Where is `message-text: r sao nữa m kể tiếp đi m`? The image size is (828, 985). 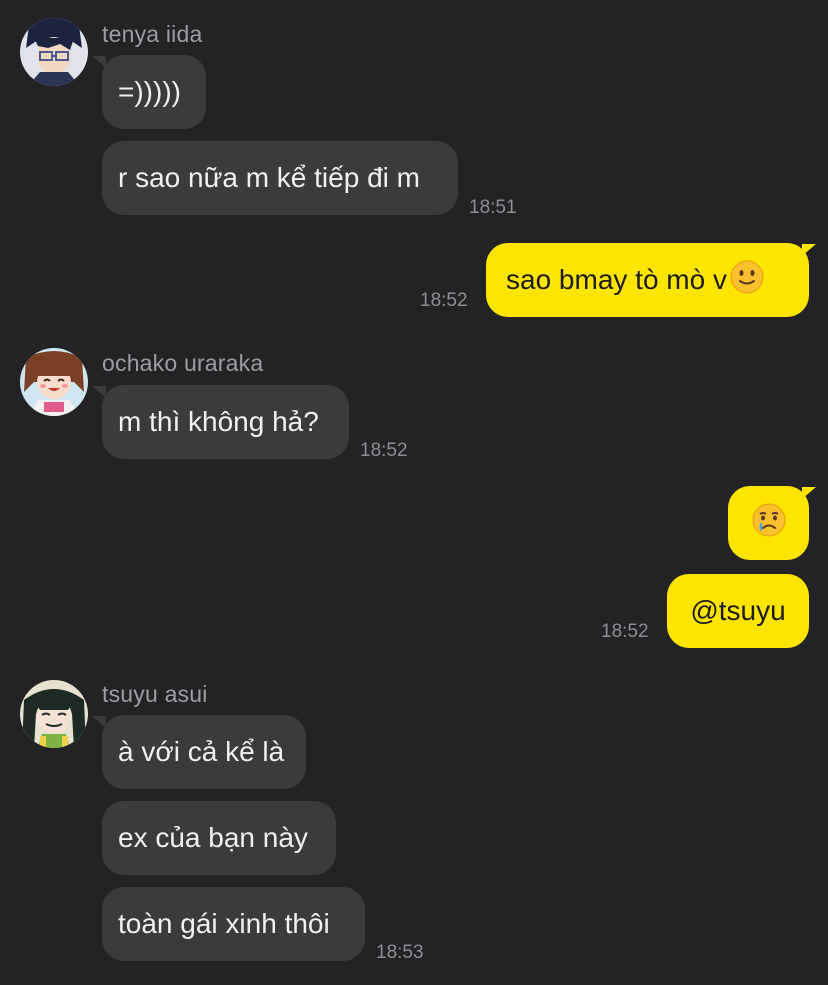 message-text: r sao nữa m kể tiếp đi m is located at coordinates (269, 177).